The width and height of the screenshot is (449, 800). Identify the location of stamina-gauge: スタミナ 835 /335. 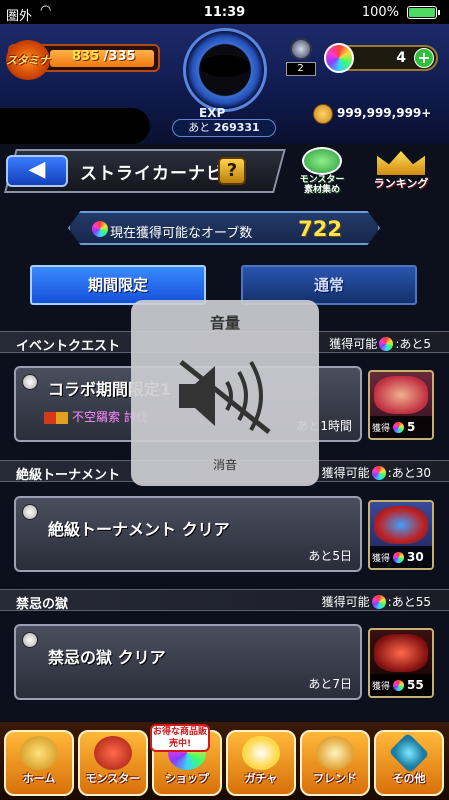
(83, 60).